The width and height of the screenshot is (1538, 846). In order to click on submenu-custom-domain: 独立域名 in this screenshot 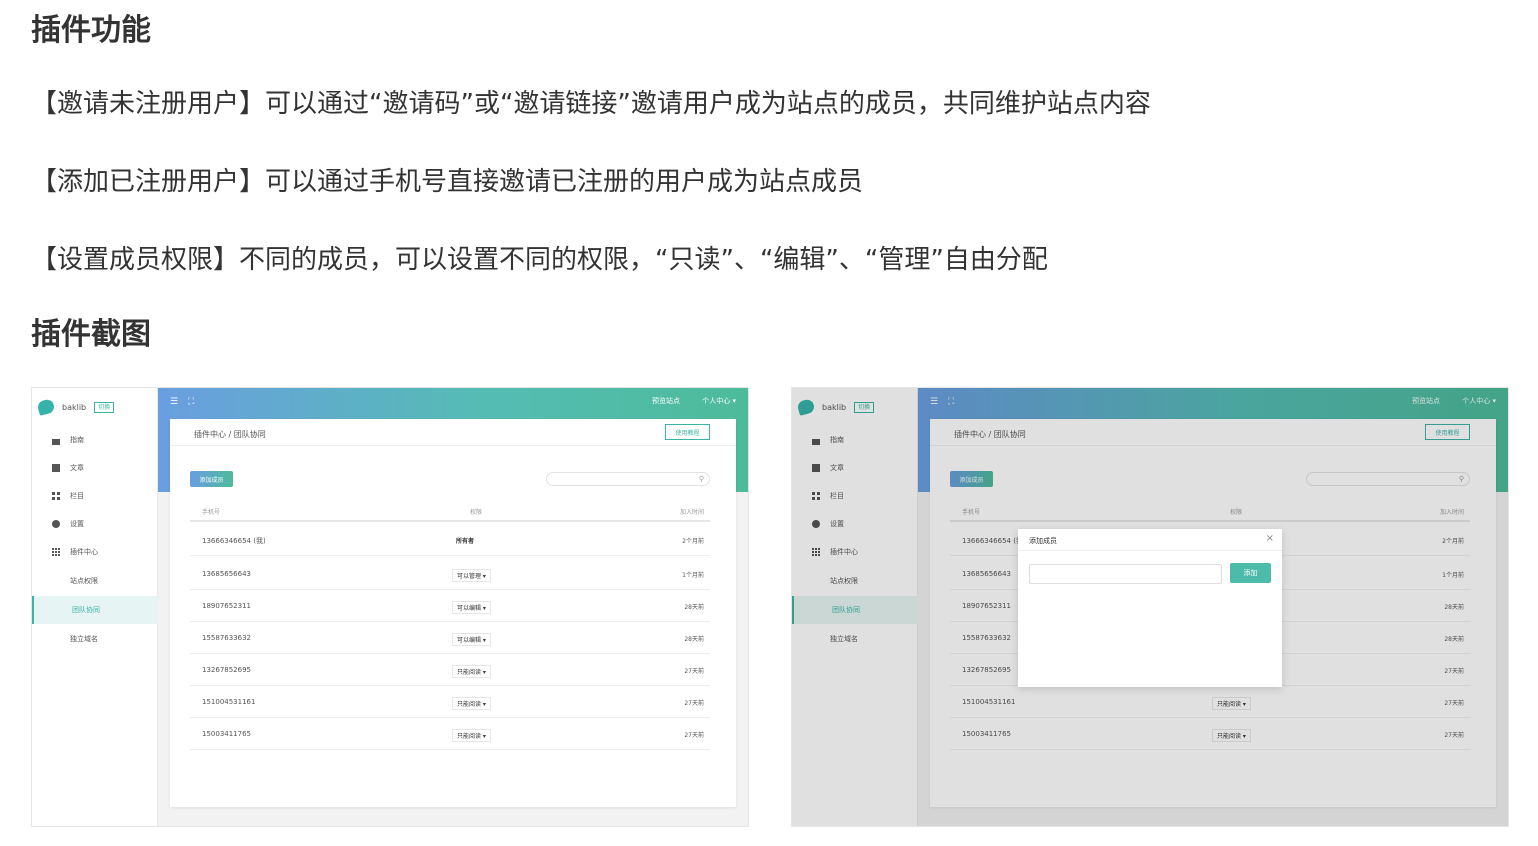, I will do `click(95, 639)`.